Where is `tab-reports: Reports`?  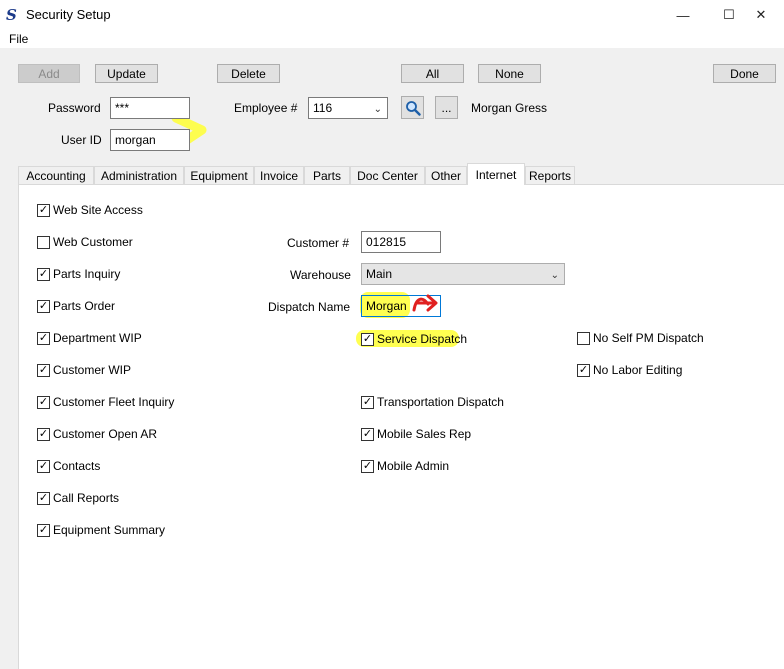
tab-reports: Reports is located at coordinates (550, 175).